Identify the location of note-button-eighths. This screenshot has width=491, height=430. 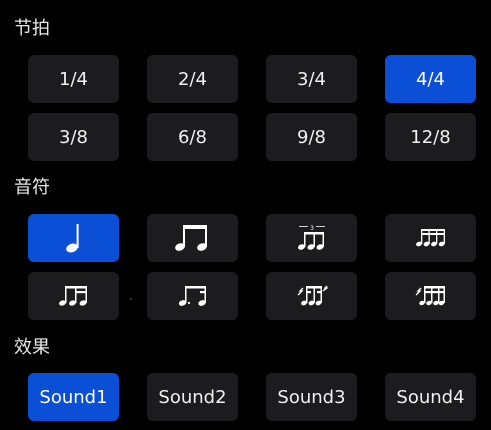
(192, 238).